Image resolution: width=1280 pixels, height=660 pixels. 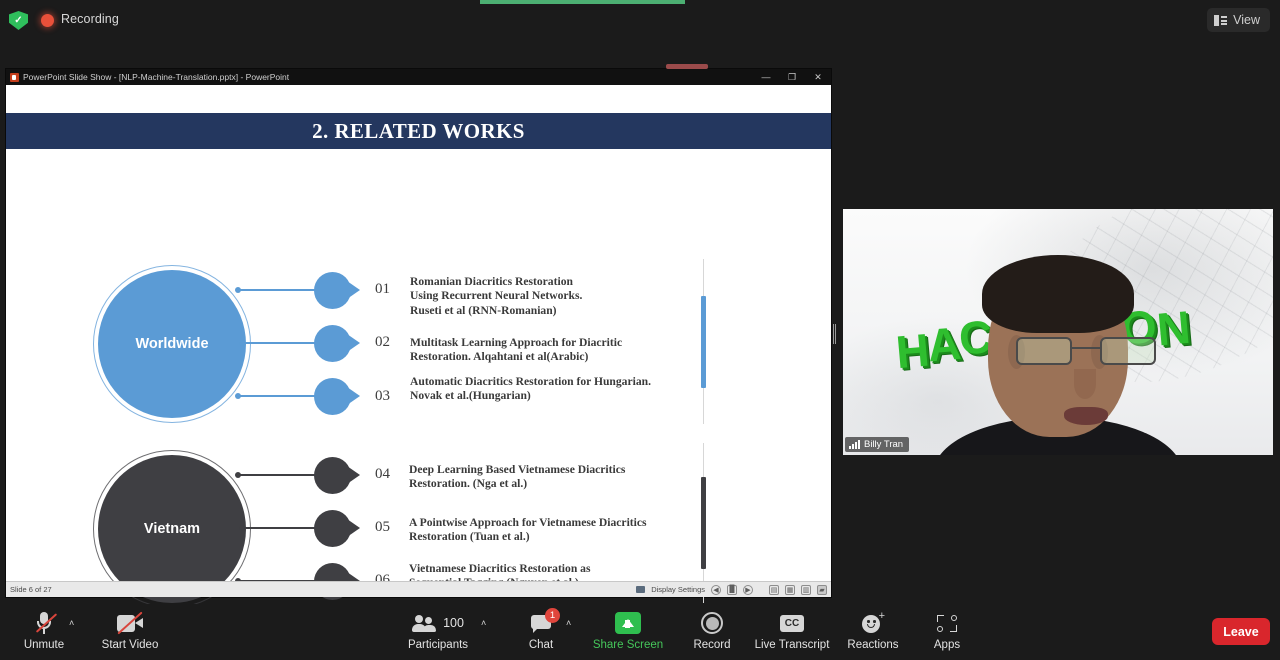 I want to click on group-circle-worldwide: Worldwide, so click(x=172, y=344).